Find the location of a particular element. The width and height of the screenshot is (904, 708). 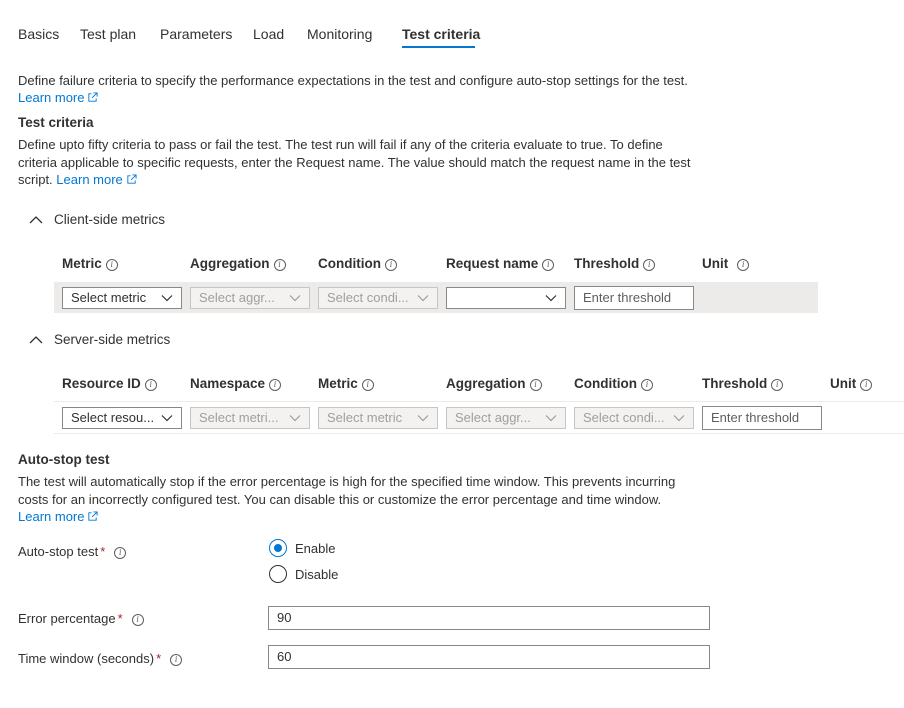

col-request-name-label: Request name is located at coordinates (492, 263).